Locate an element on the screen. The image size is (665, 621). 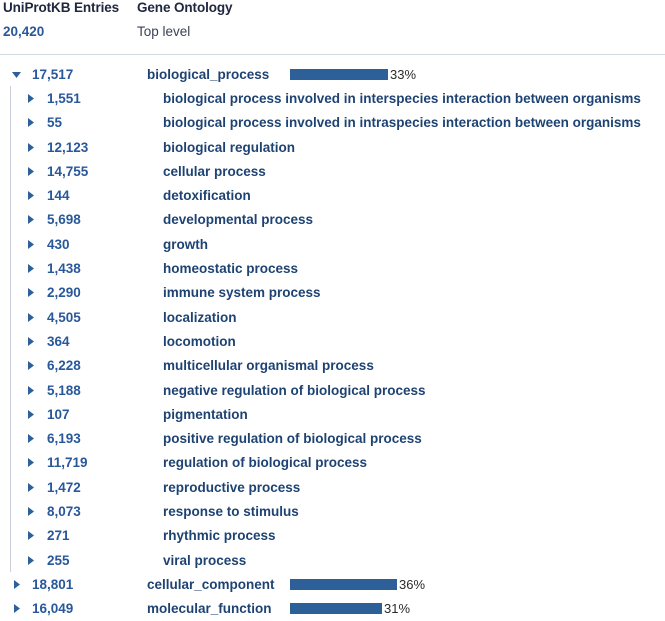
tree-row: 12,123 biological regulation is located at coordinates (332, 147).